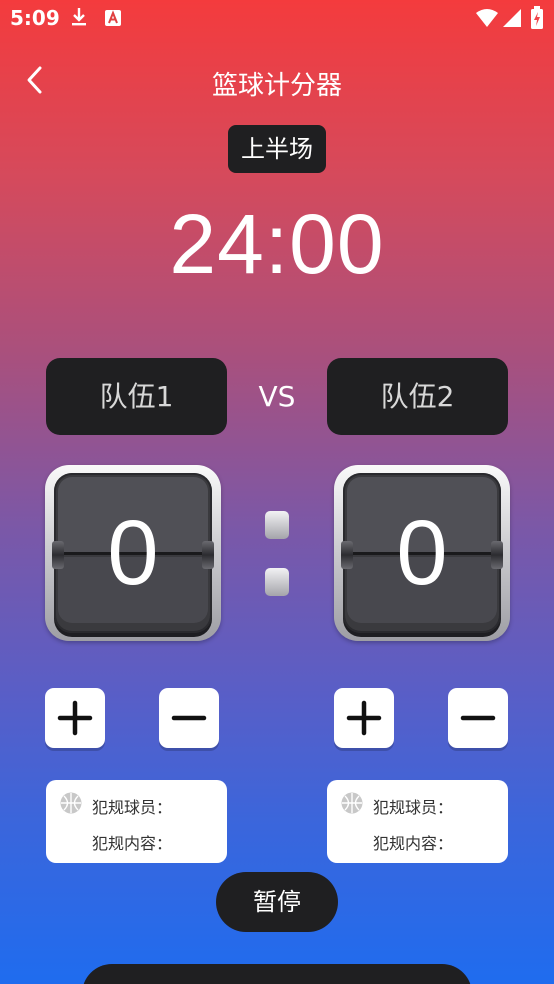 Image resolution: width=554 pixels, height=984 pixels. I want to click on team2-add-button, so click(364, 718).